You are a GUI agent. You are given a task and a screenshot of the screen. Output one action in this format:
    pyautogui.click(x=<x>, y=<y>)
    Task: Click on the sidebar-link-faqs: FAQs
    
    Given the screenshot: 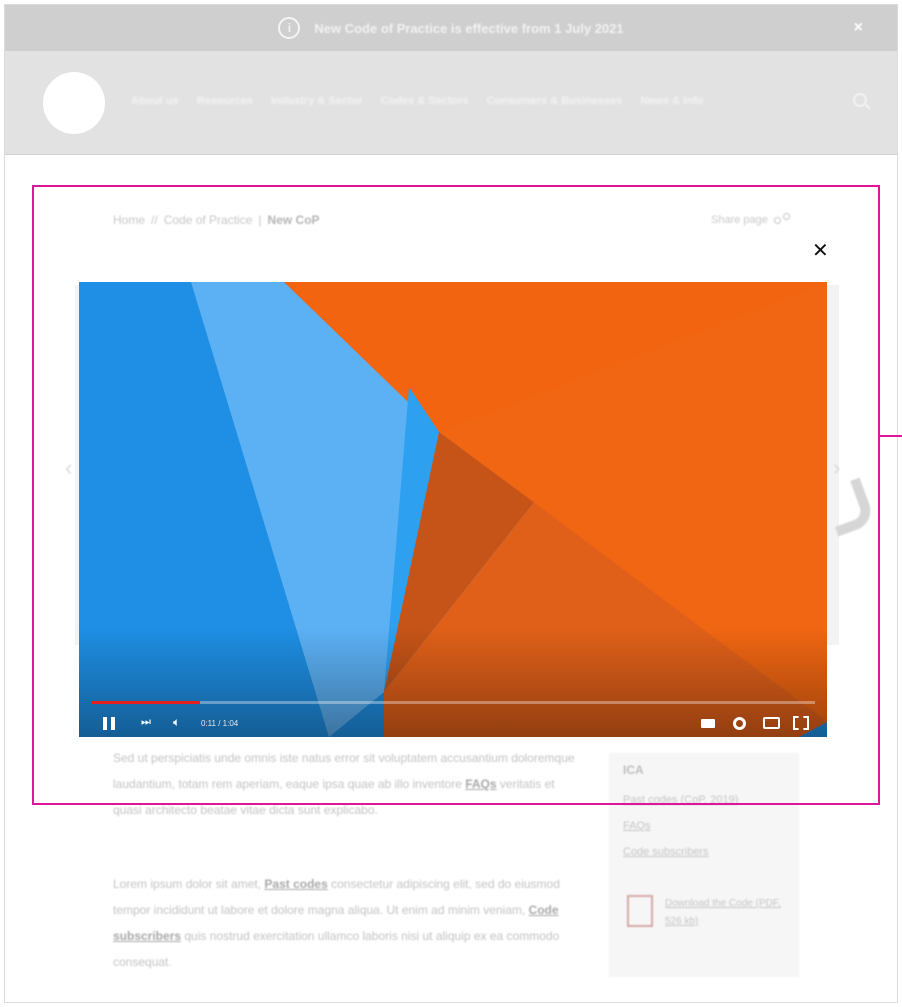 What is the action you would take?
    pyautogui.click(x=680, y=826)
    